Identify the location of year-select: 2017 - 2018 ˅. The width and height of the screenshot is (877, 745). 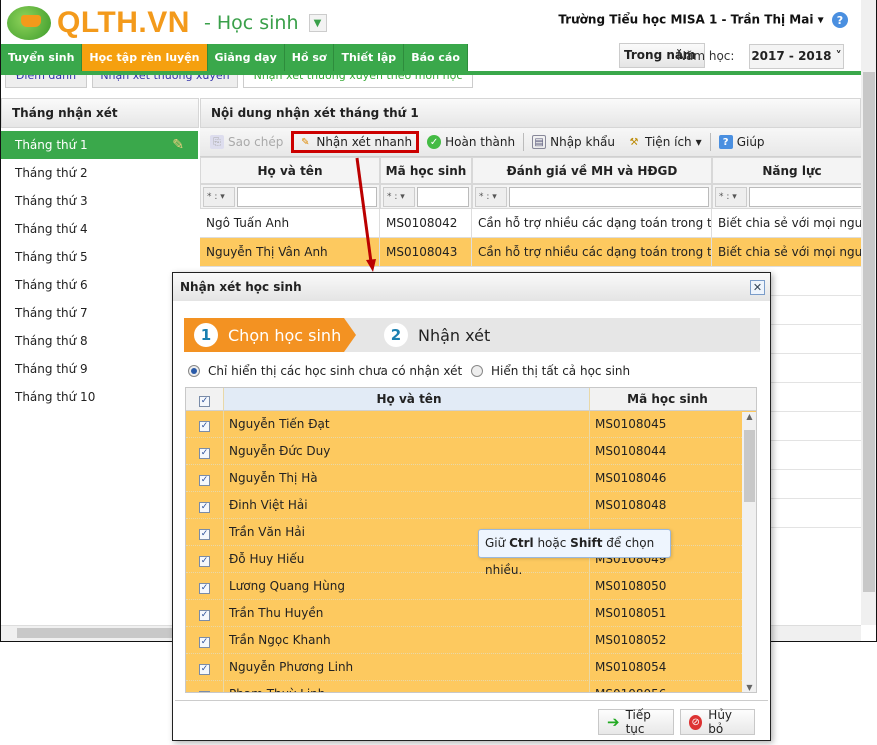
(796, 56).